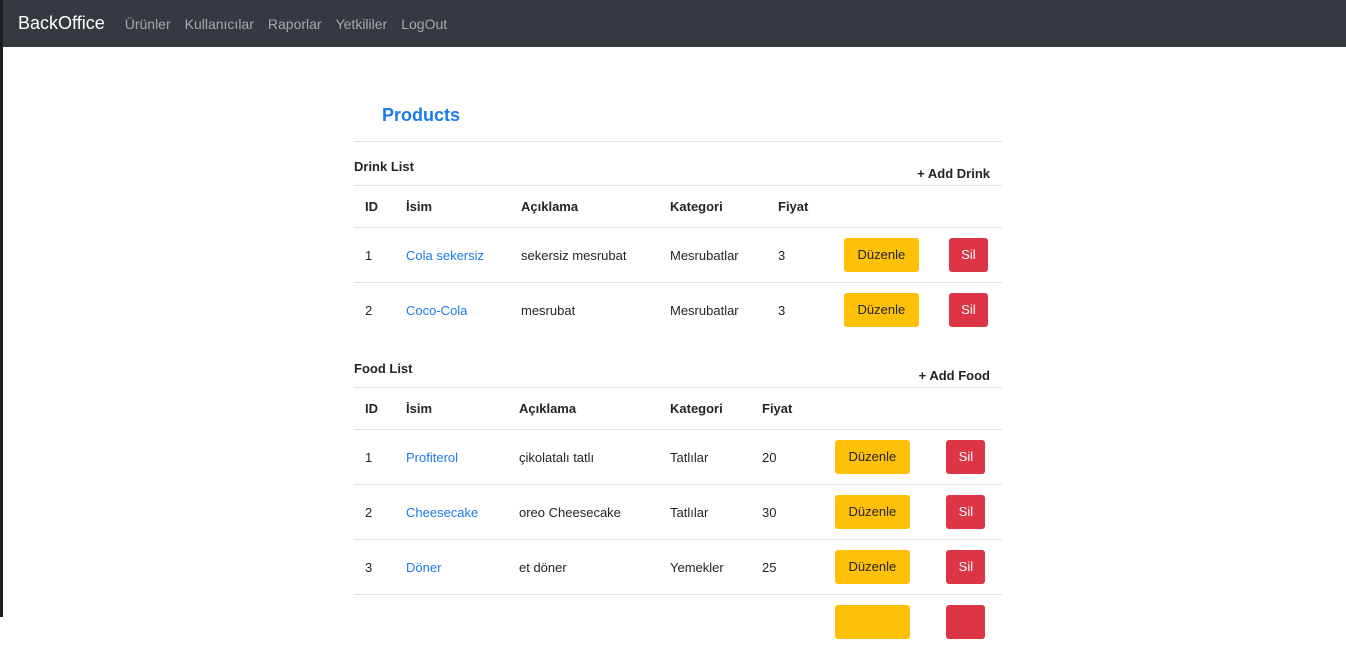 Image resolution: width=1346 pixels, height=659 pixels. What do you see at coordinates (872, 622) in the screenshot?
I see `edit-button-partial` at bounding box center [872, 622].